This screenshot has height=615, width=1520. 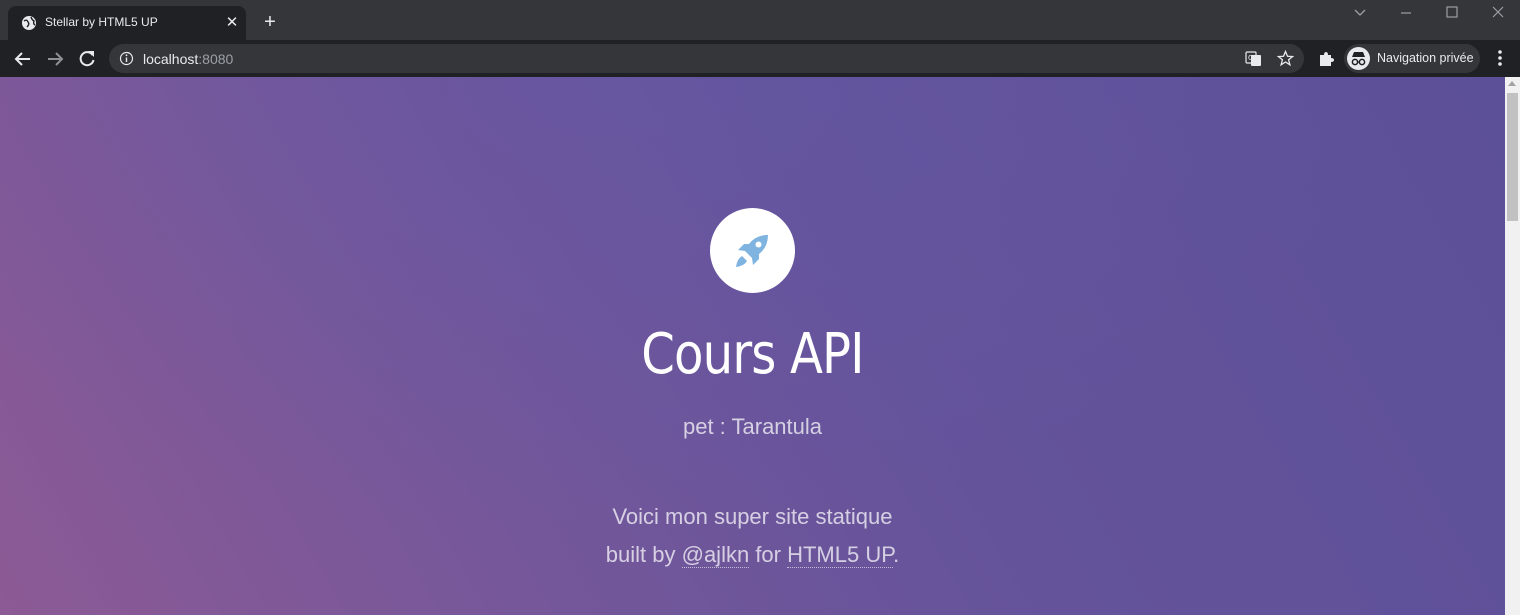 I want to click on for-text: for, so click(x=768, y=554).